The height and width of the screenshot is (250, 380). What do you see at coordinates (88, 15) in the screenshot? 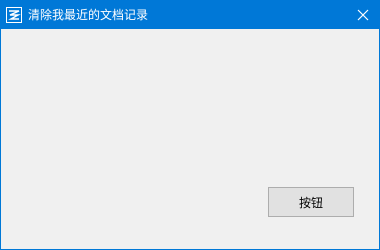
I see `window-title: 清除我最近的文档记录` at bounding box center [88, 15].